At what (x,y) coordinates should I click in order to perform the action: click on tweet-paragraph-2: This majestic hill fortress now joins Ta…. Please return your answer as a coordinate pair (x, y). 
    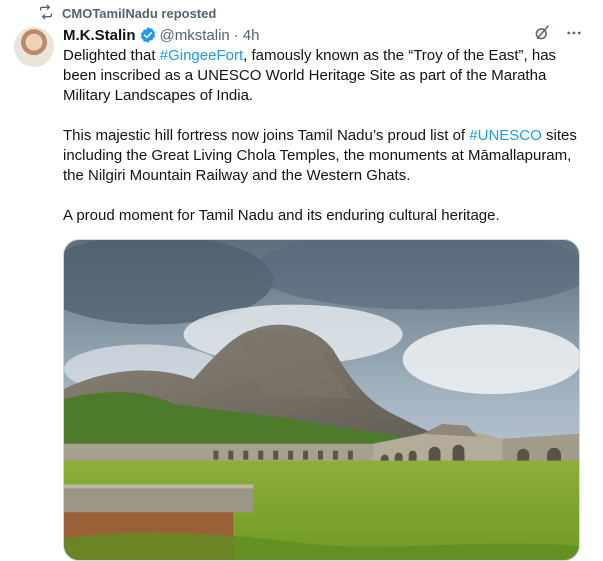
    Looking at the image, I should click on (325, 156).